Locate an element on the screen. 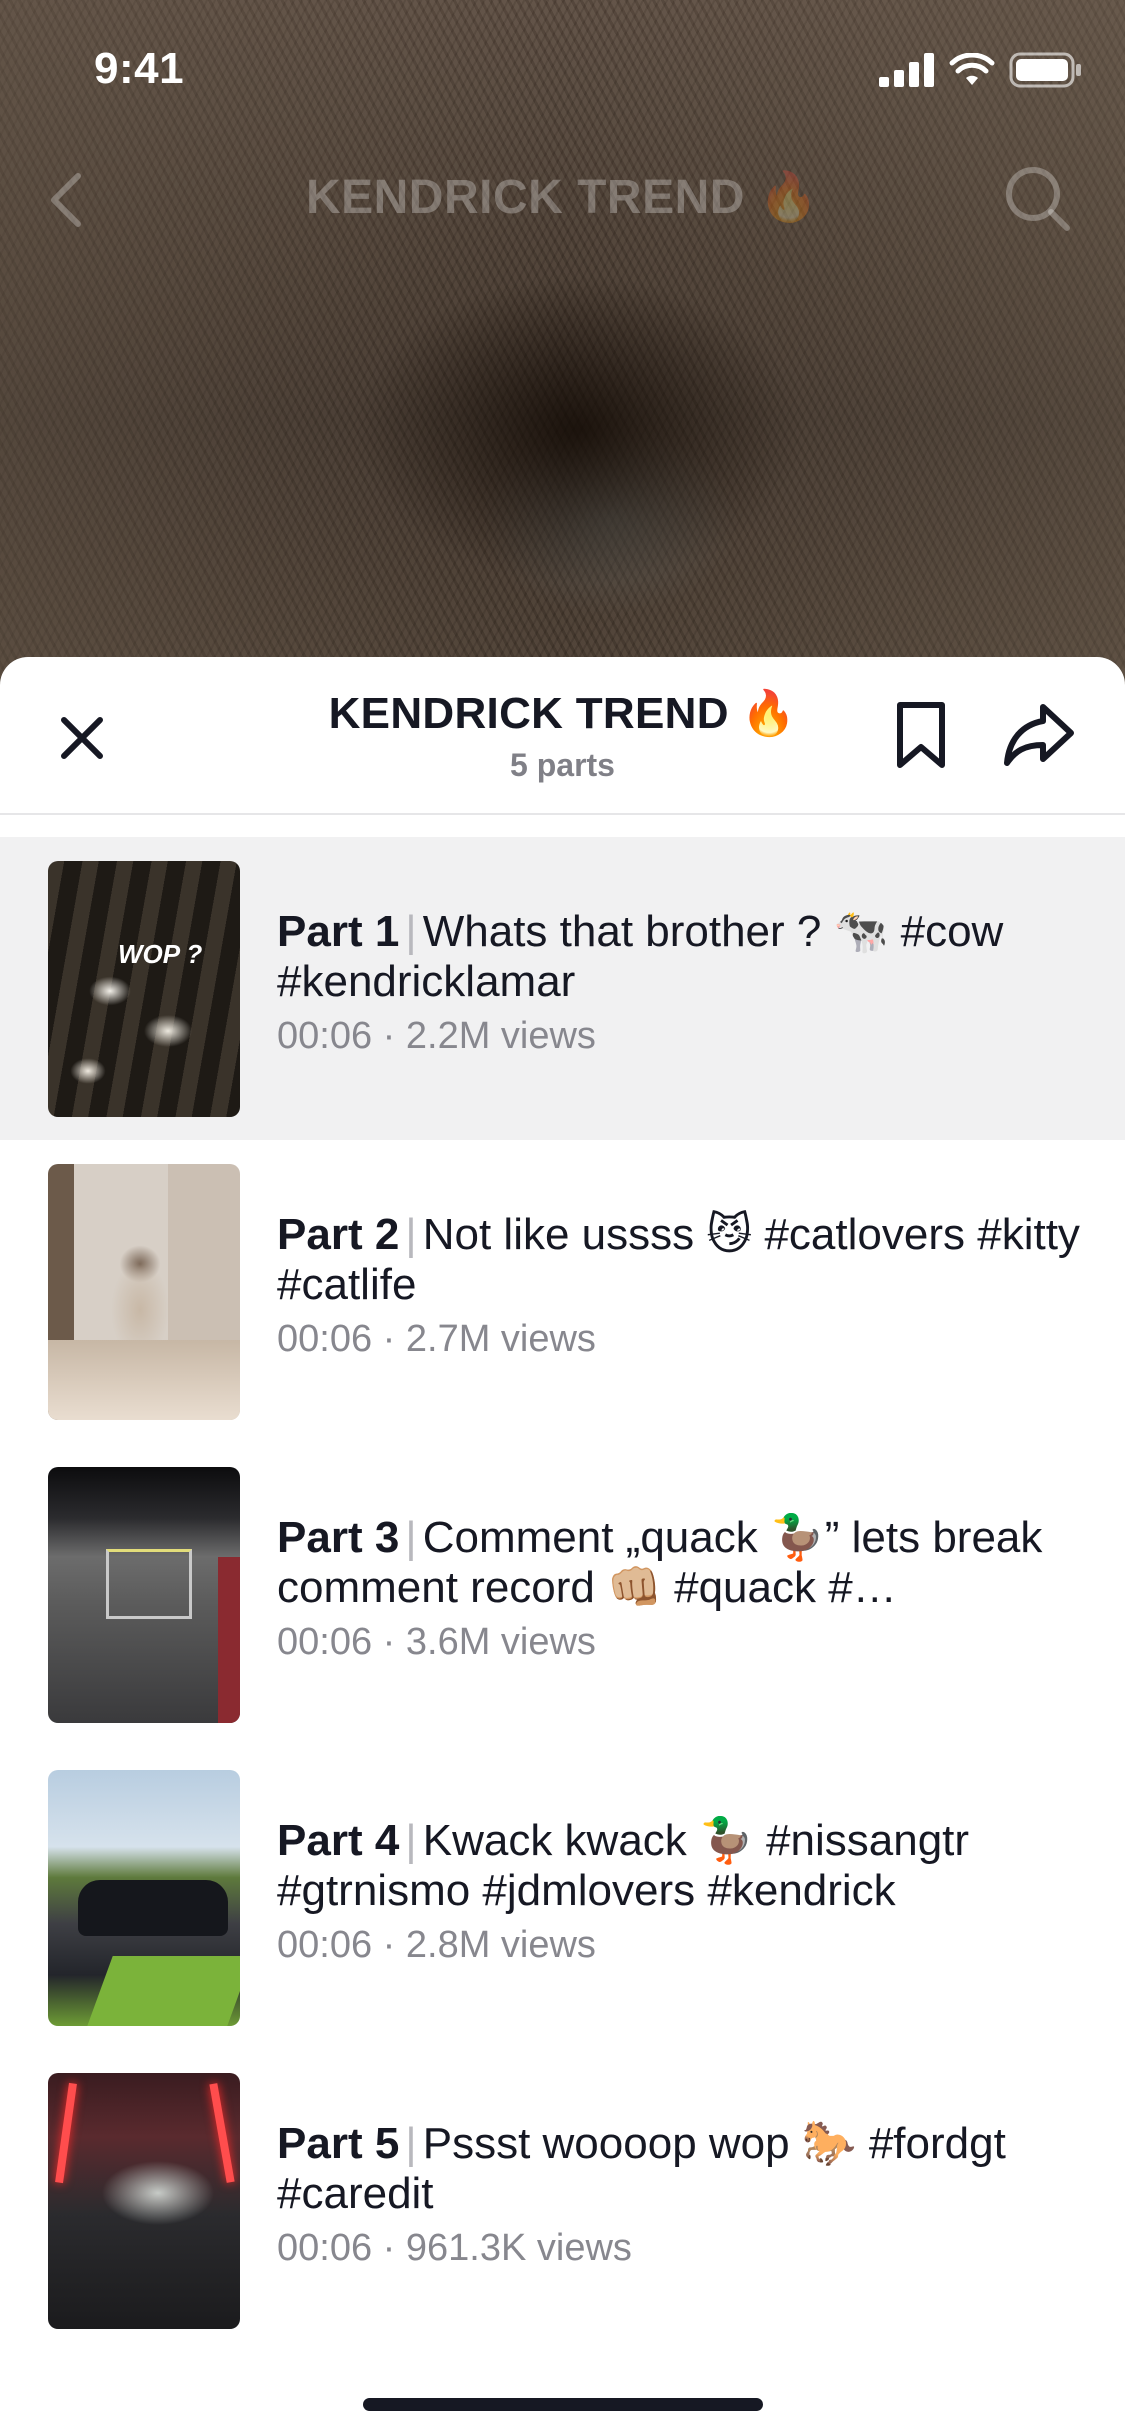  wifi-icon is located at coordinates (972, 69).